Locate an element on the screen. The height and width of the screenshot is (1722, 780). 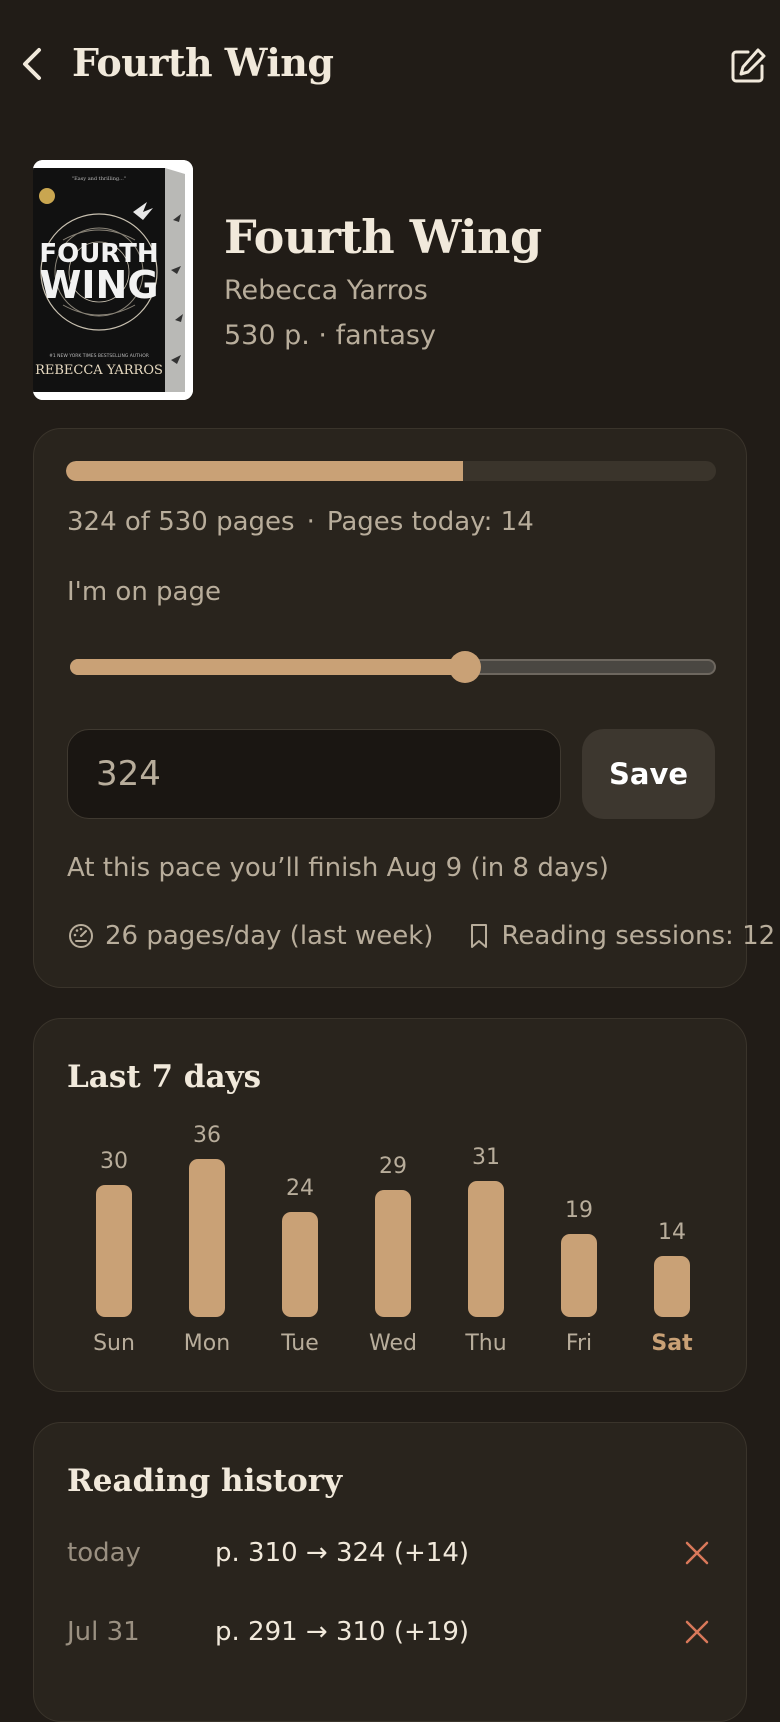
chart-day-label: Mon is located at coordinates (207, 1343).